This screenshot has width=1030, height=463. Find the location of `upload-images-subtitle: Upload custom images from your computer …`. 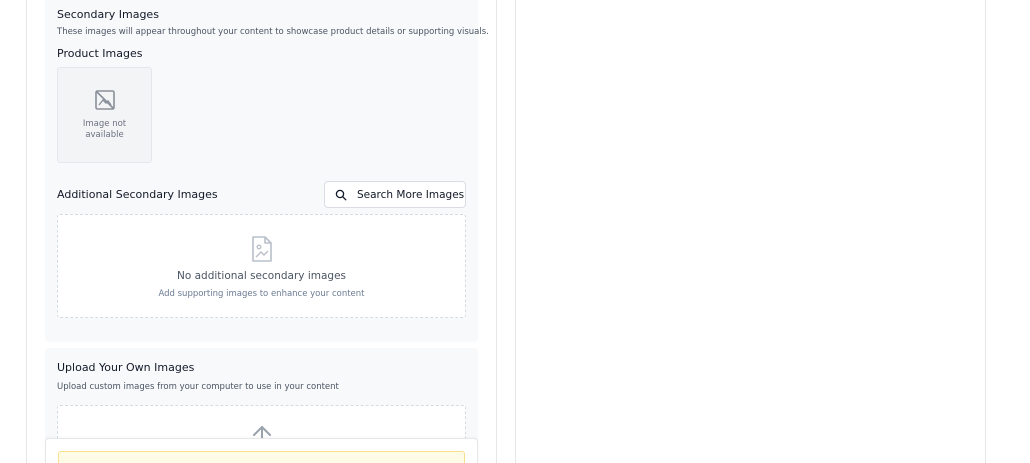

upload-images-subtitle: Upload custom images from your computer … is located at coordinates (198, 387).